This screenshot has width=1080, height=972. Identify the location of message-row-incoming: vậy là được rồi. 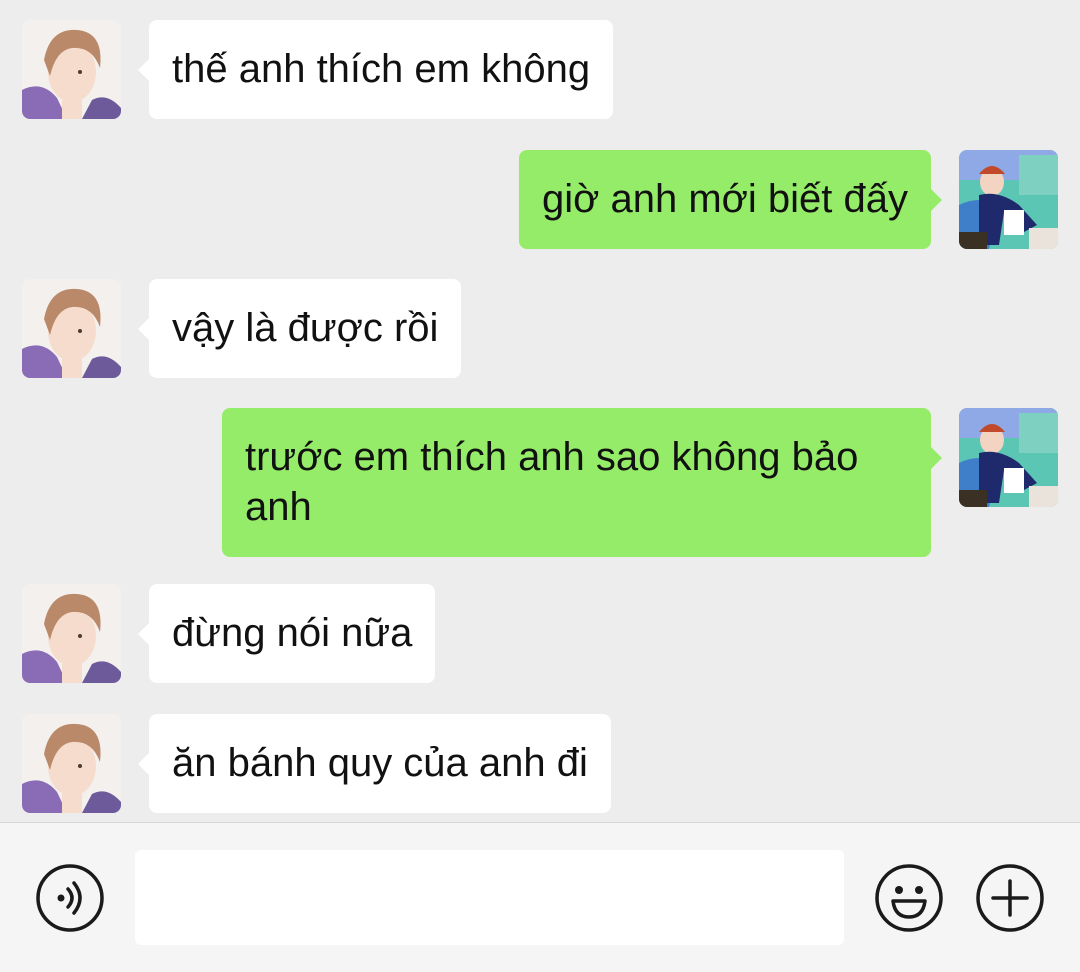
(242, 328).